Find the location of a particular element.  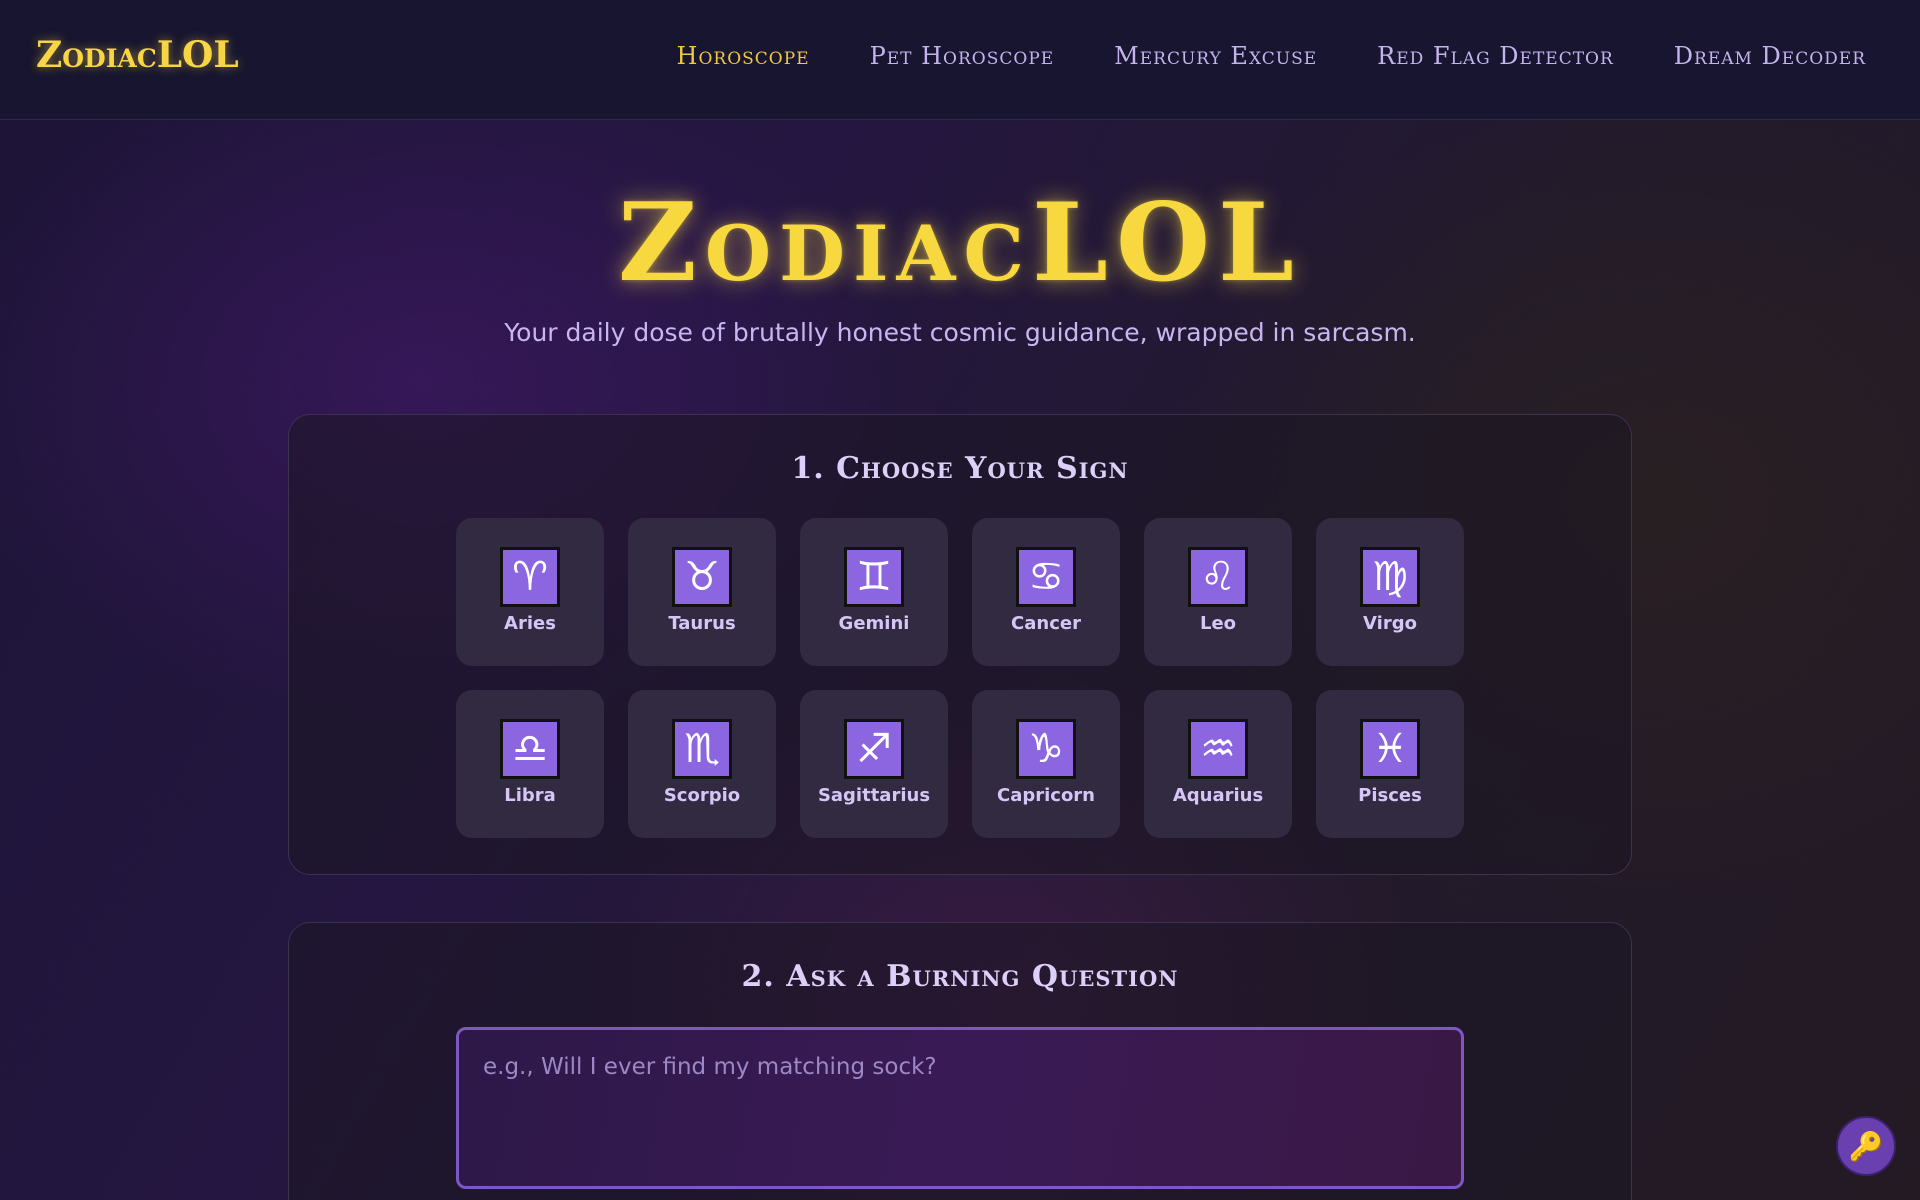

key-icon: 🔑 is located at coordinates (1866, 1146).